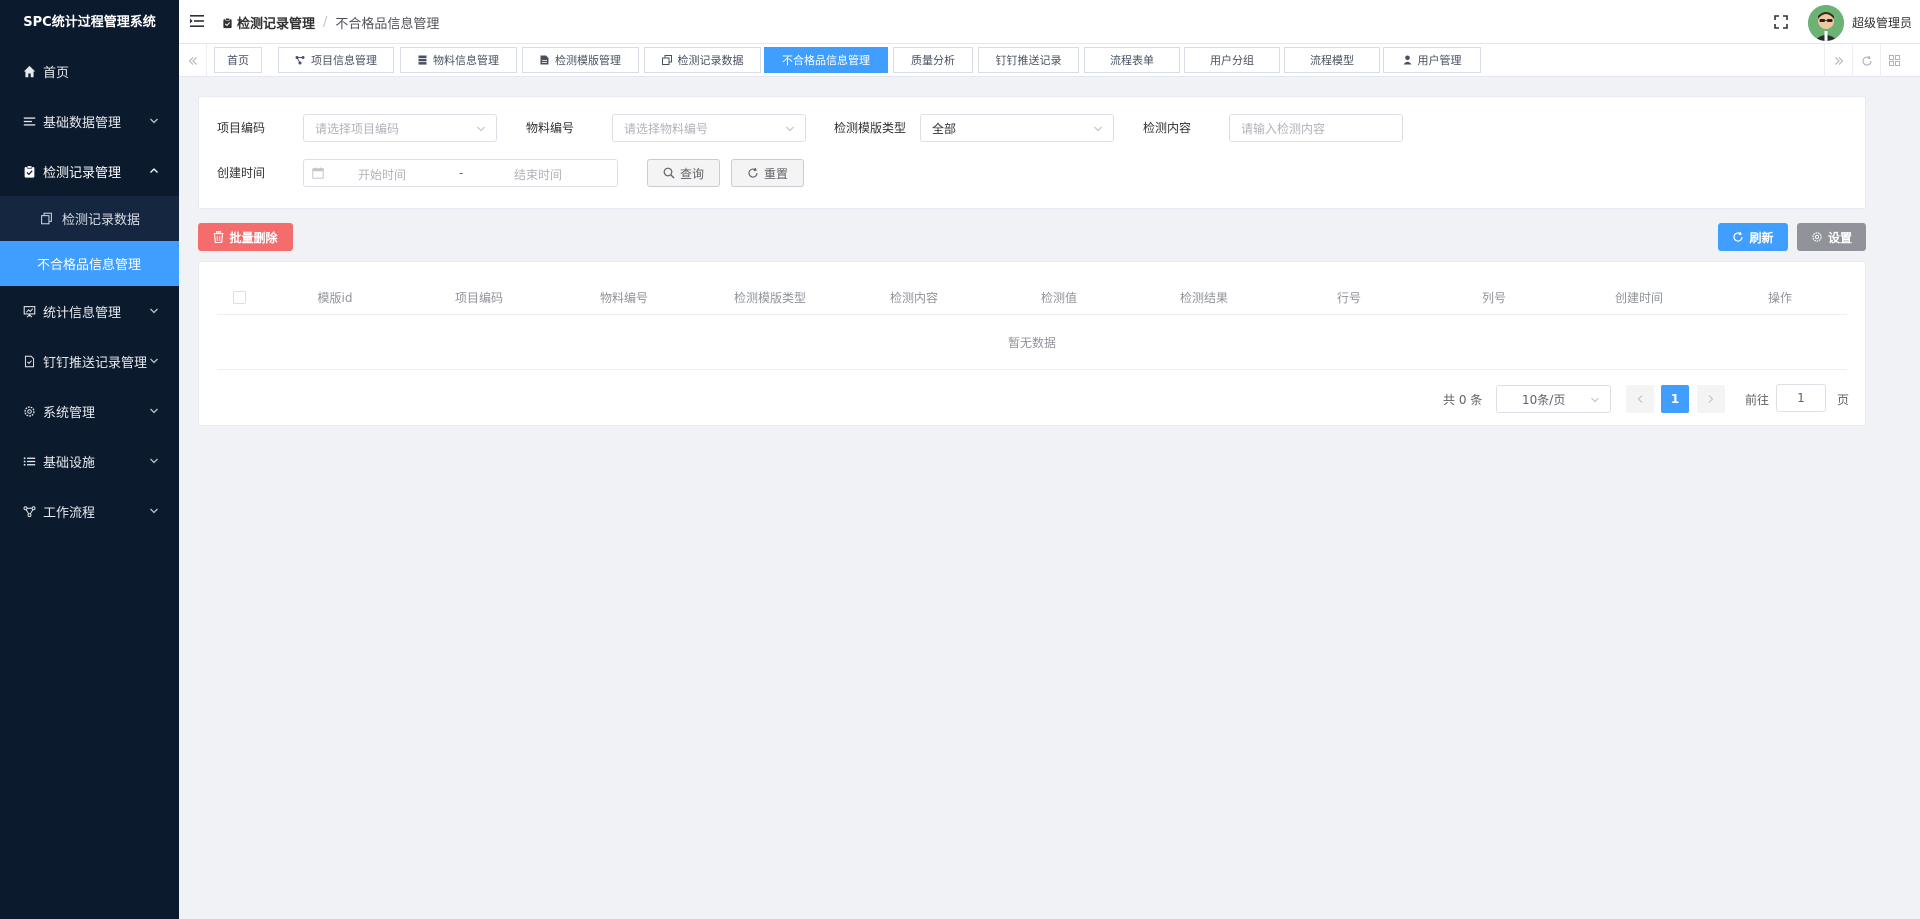 The image size is (1920, 919). I want to click on page-number-button: 1, so click(1675, 399).